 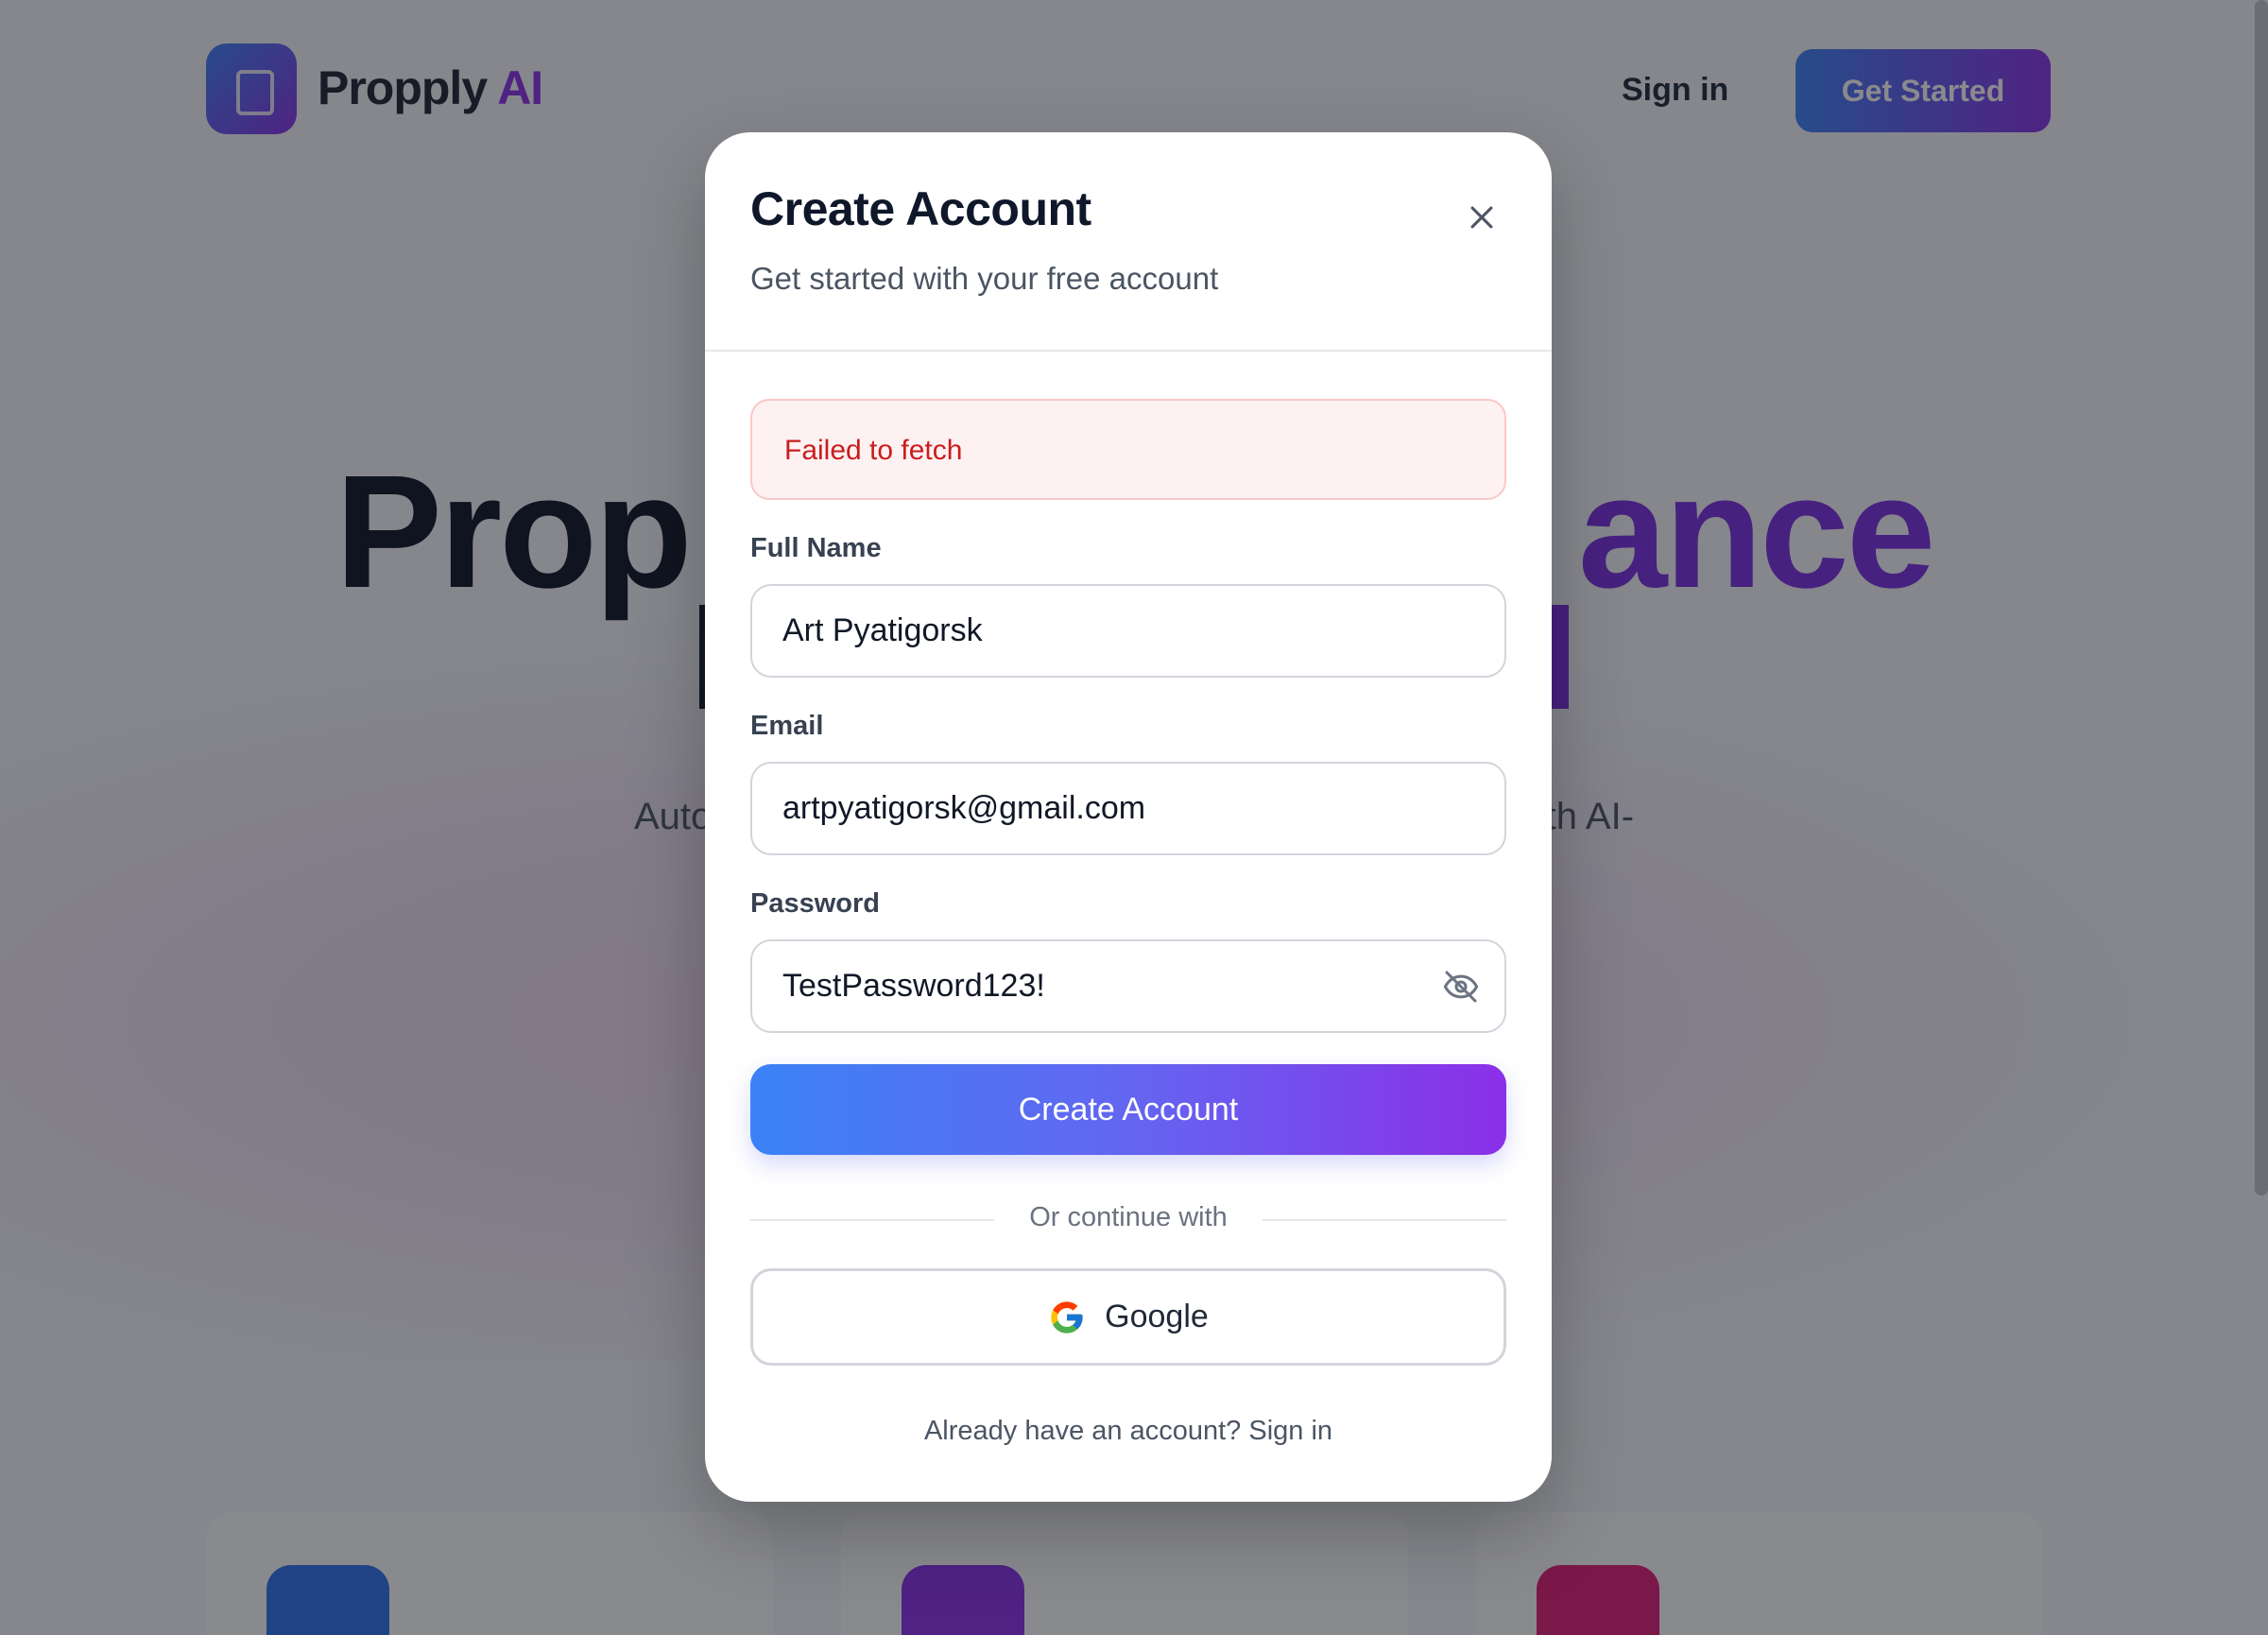 I want to click on close-button, so click(x=1482, y=218).